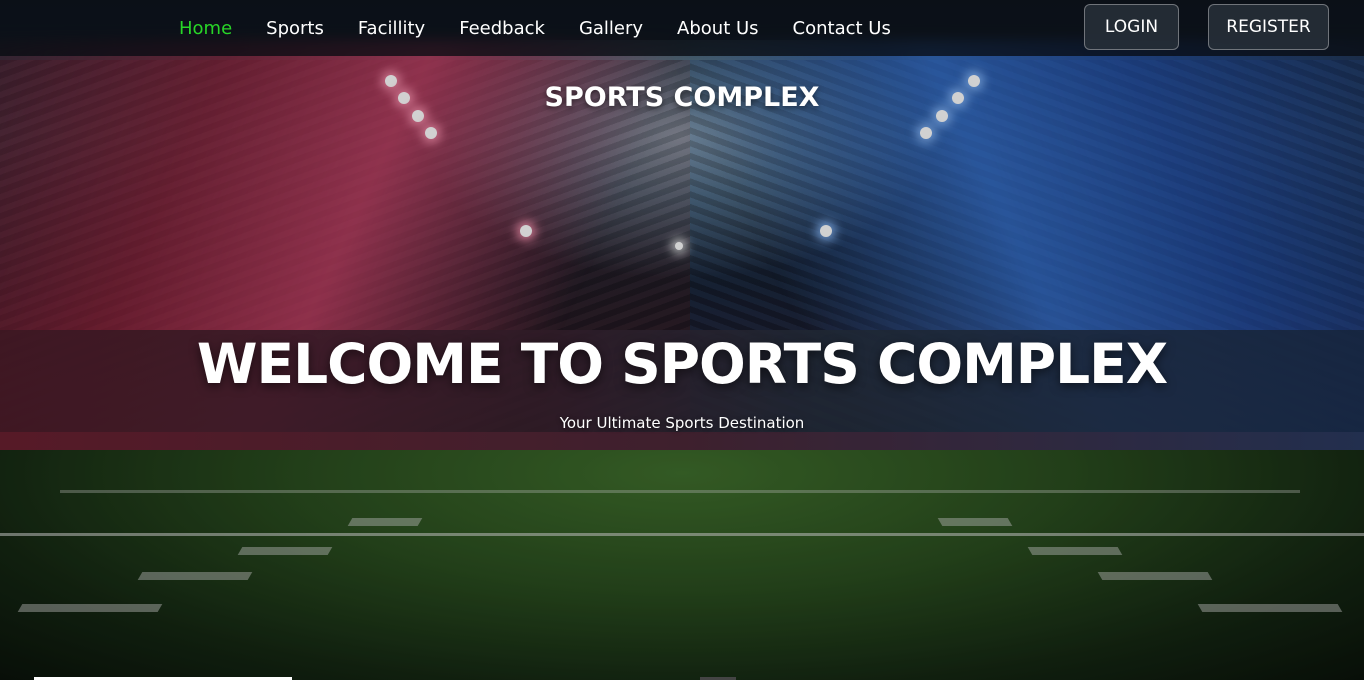 Image resolution: width=1364 pixels, height=680 pixels. Describe the element at coordinates (205, 28) in the screenshot. I see `nav-link-home: Home` at that location.